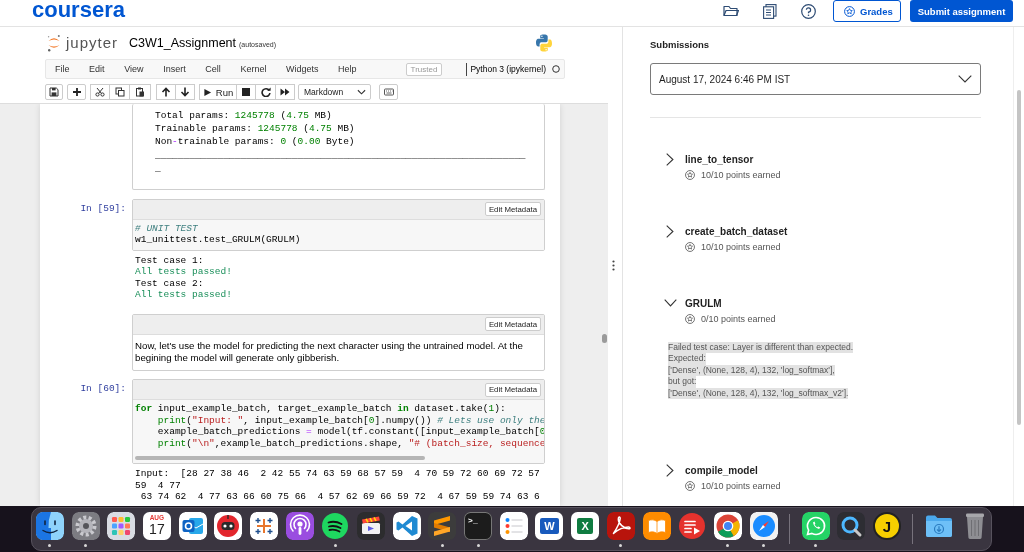  What do you see at coordinates (338, 428) in the screenshot?
I see `code-input` at bounding box center [338, 428].